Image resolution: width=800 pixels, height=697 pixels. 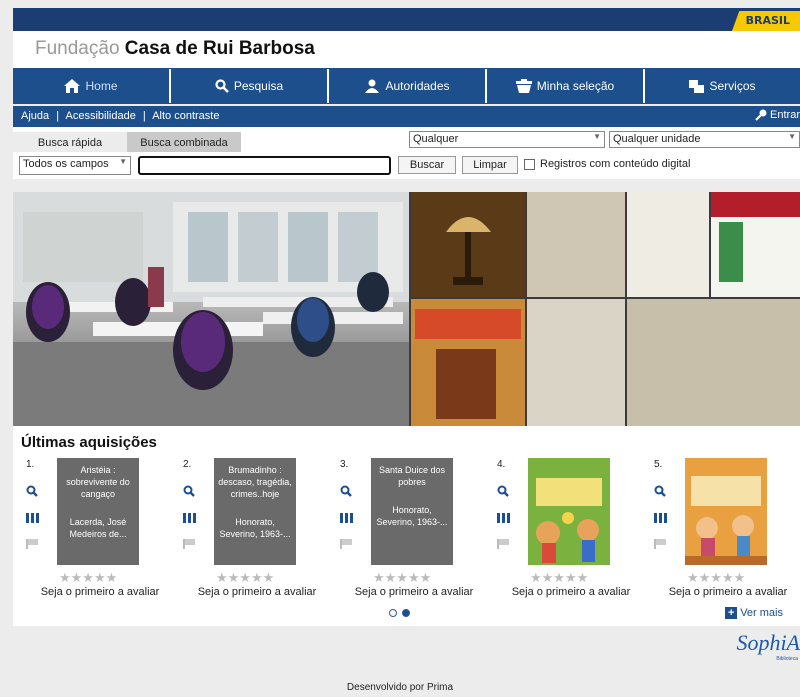 I want to click on nav-minha-selecao: Minha seleção, so click(x=566, y=86).